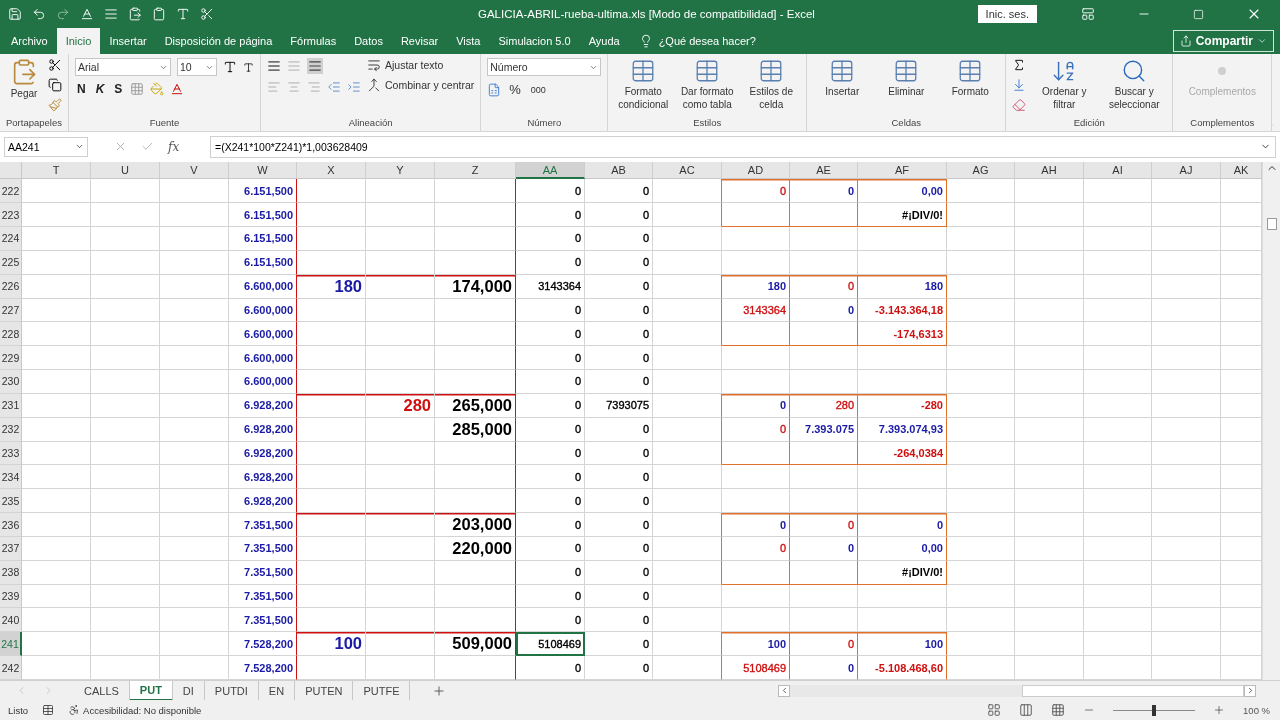 The image size is (1280, 720). Describe the element at coordinates (125, 171) in the screenshot. I see `column-header: U` at that location.